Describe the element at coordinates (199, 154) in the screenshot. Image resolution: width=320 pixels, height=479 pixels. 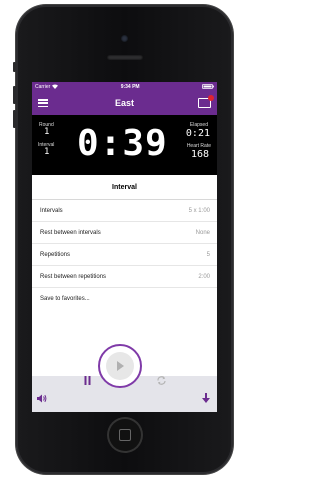
I see `heart-rate-value: 168` at that location.